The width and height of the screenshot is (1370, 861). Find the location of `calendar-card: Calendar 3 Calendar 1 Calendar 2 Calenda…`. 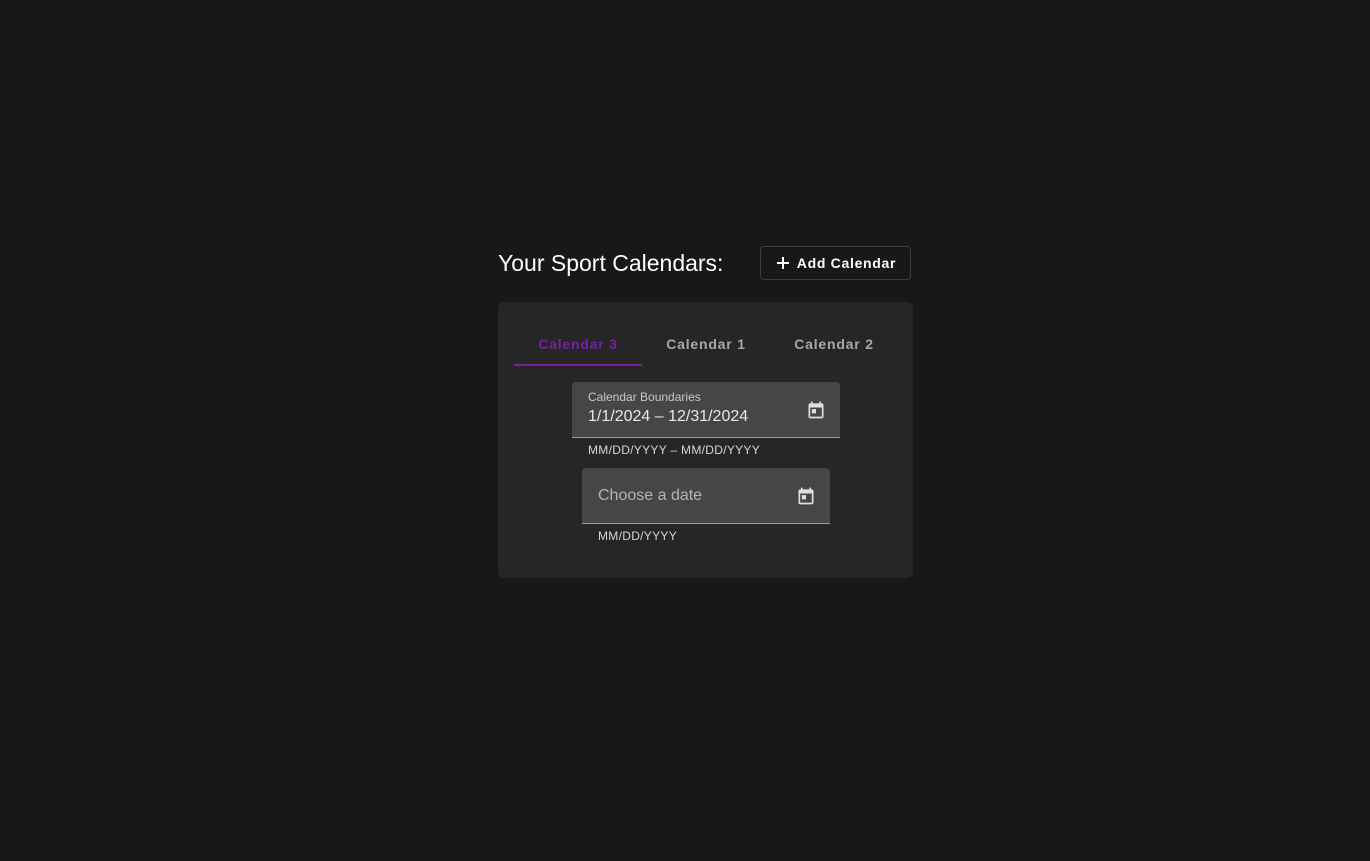

calendar-card: Calendar 3 Calendar 1 Calendar 2 Calenda… is located at coordinates (705, 440).